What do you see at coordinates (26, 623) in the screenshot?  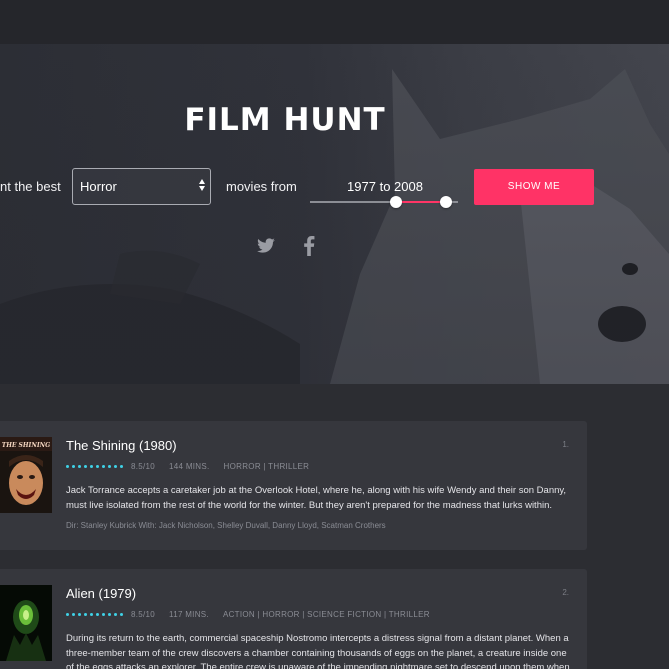 I see `movie-poster-image` at bounding box center [26, 623].